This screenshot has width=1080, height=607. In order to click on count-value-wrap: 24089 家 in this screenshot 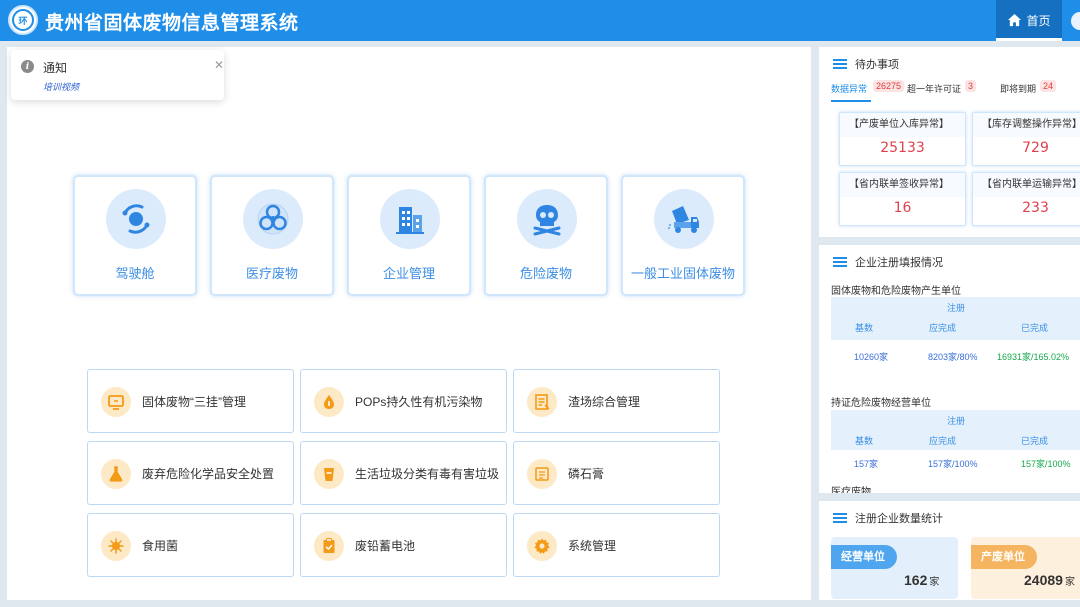, I will do `click(1049, 580)`.